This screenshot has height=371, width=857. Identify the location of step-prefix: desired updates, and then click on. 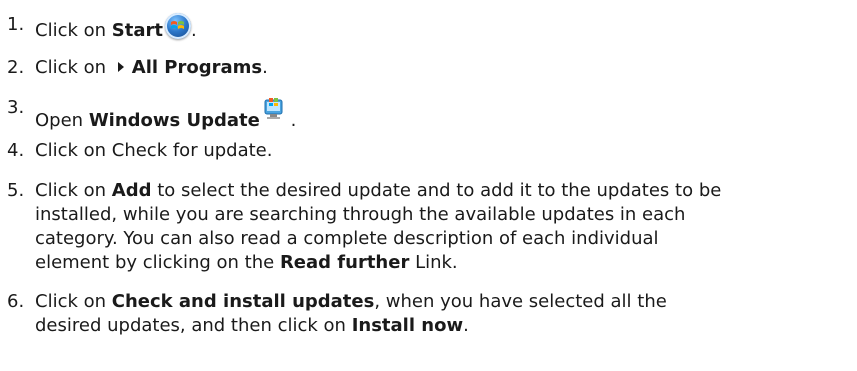
(193, 325).